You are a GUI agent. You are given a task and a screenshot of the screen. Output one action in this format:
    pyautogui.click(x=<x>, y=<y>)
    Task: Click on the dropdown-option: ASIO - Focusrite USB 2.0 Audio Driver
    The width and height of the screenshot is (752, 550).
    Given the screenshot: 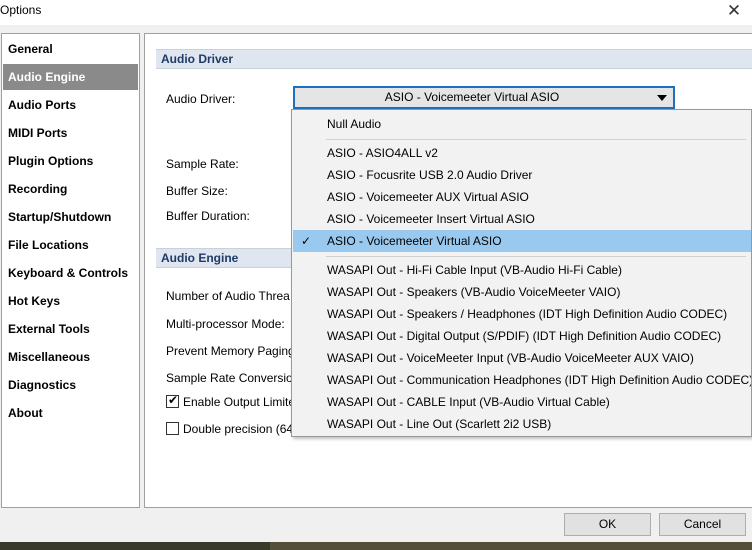 What is the action you would take?
    pyautogui.click(x=522, y=175)
    